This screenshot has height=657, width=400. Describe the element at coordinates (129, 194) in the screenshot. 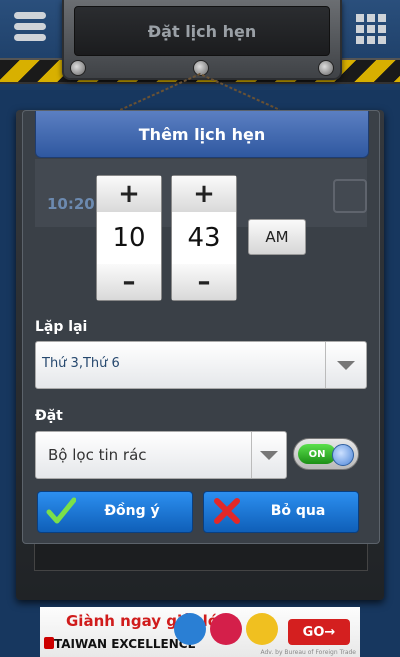

I see `hour-increment-button: +` at that location.